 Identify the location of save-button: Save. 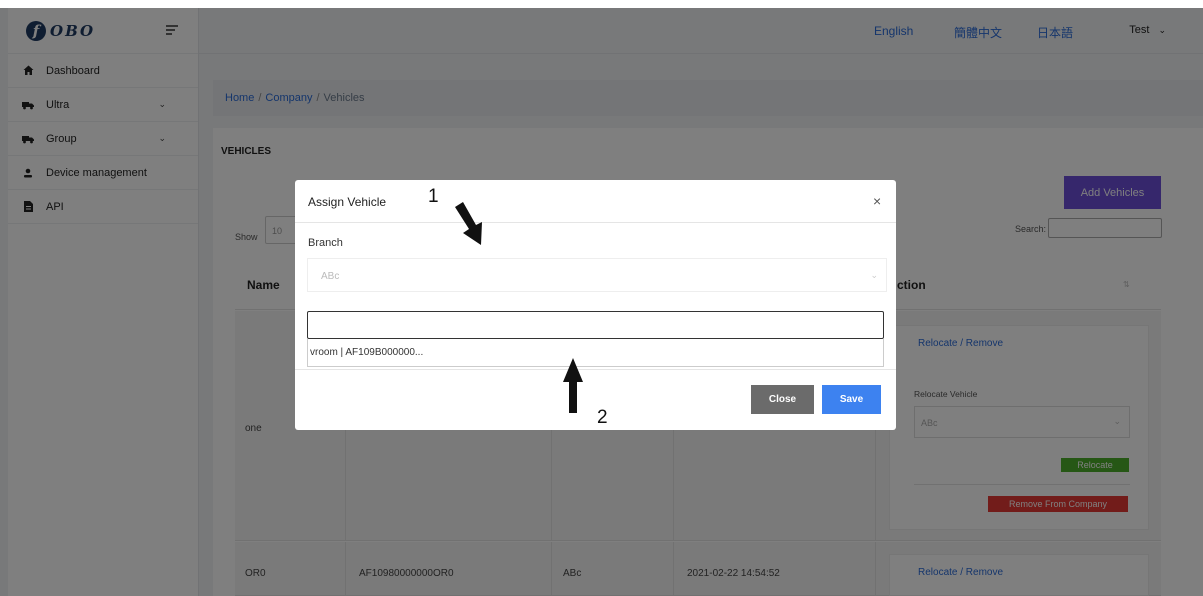
(851, 399).